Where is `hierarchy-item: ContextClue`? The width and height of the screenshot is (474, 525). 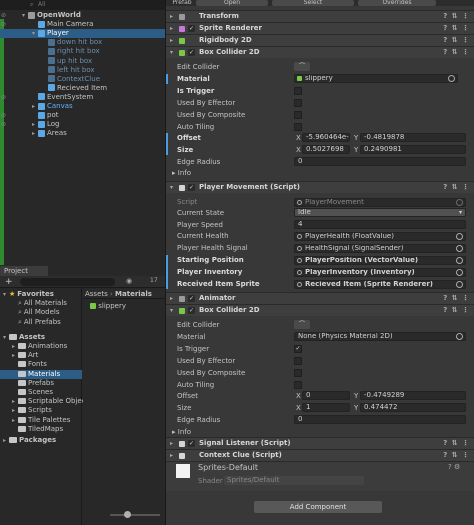
hierarchy-item: ContextClue is located at coordinates (82, 79).